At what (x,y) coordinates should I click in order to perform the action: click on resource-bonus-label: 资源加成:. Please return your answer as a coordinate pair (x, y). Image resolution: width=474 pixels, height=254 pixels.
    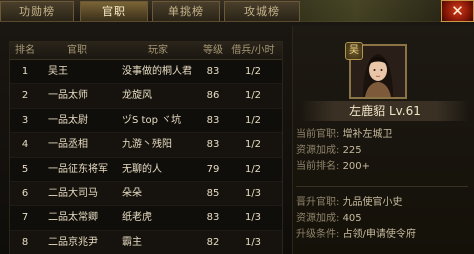
    Looking at the image, I should click on (318, 150).